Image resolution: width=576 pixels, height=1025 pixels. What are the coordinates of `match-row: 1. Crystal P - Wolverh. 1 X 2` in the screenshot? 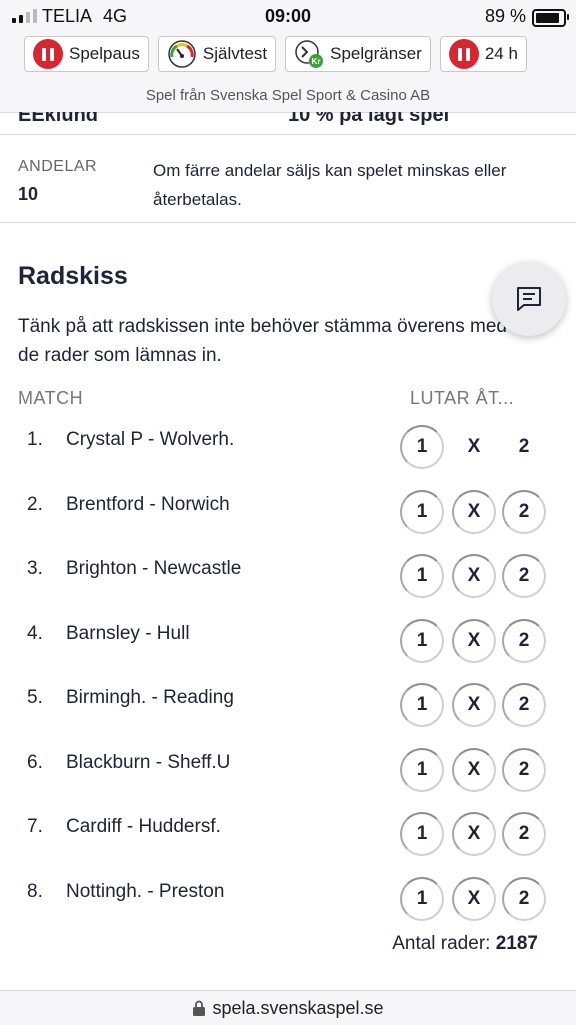 It's located at (288, 447).